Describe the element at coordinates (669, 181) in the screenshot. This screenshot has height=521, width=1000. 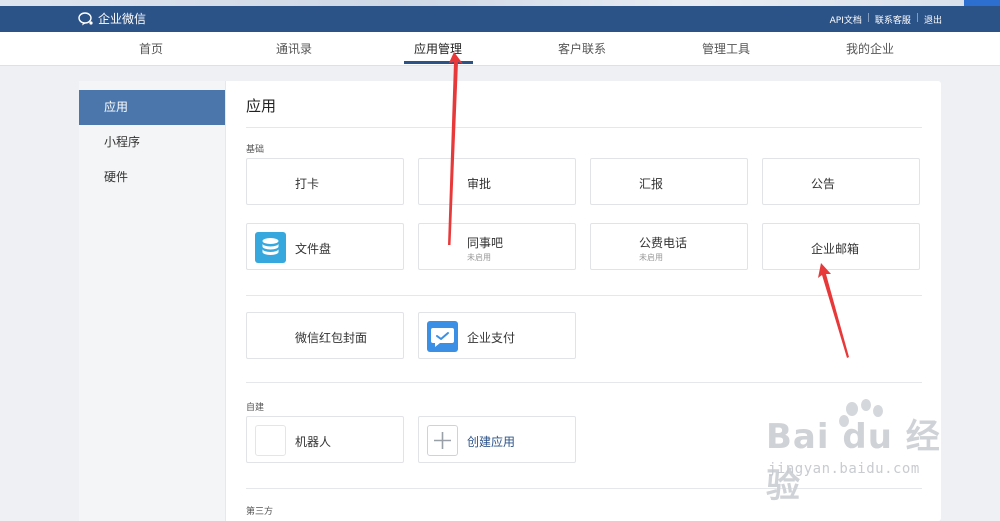
I see `app-tile-report: 汇报` at that location.